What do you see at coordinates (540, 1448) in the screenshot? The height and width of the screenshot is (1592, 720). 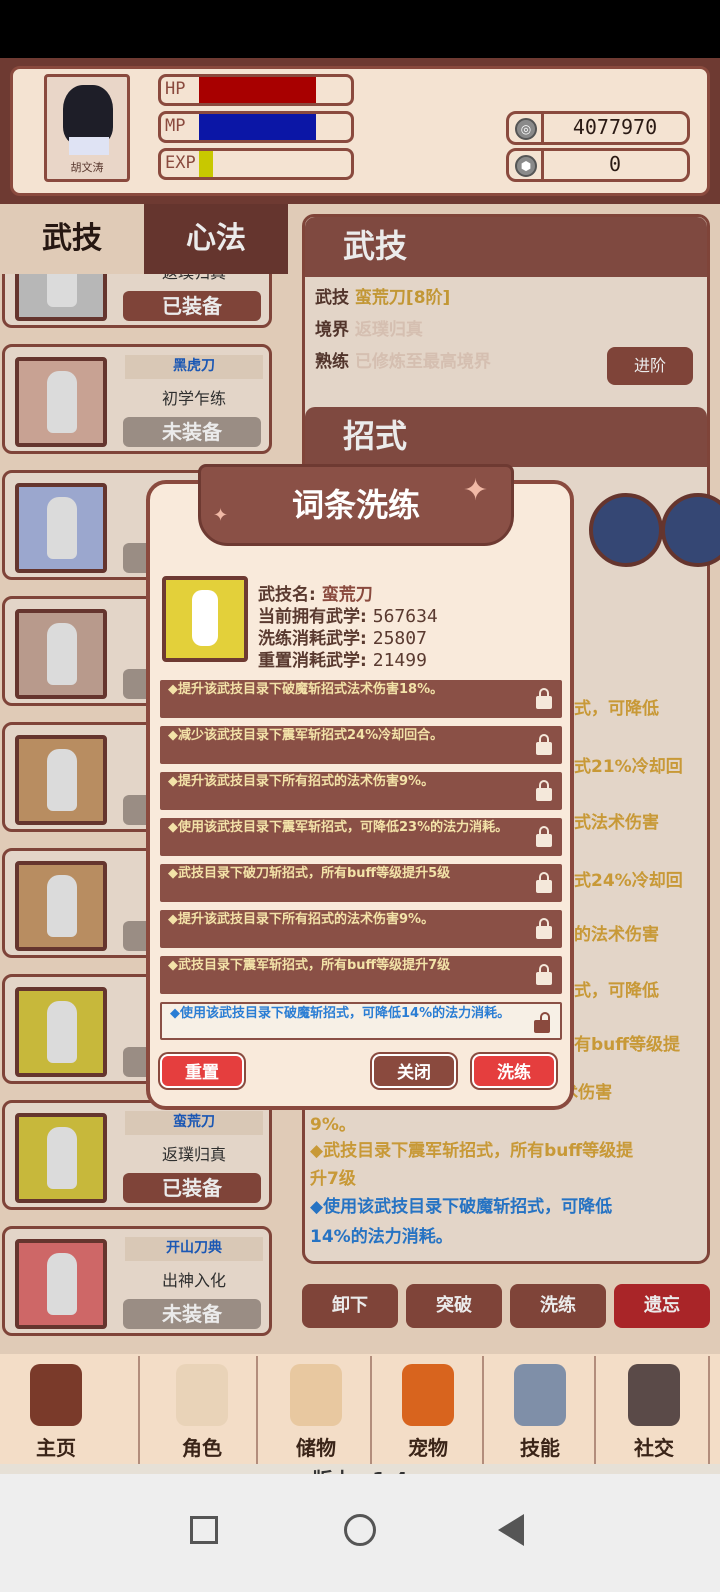 I see `nav-label: 技能` at bounding box center [540, 1448].